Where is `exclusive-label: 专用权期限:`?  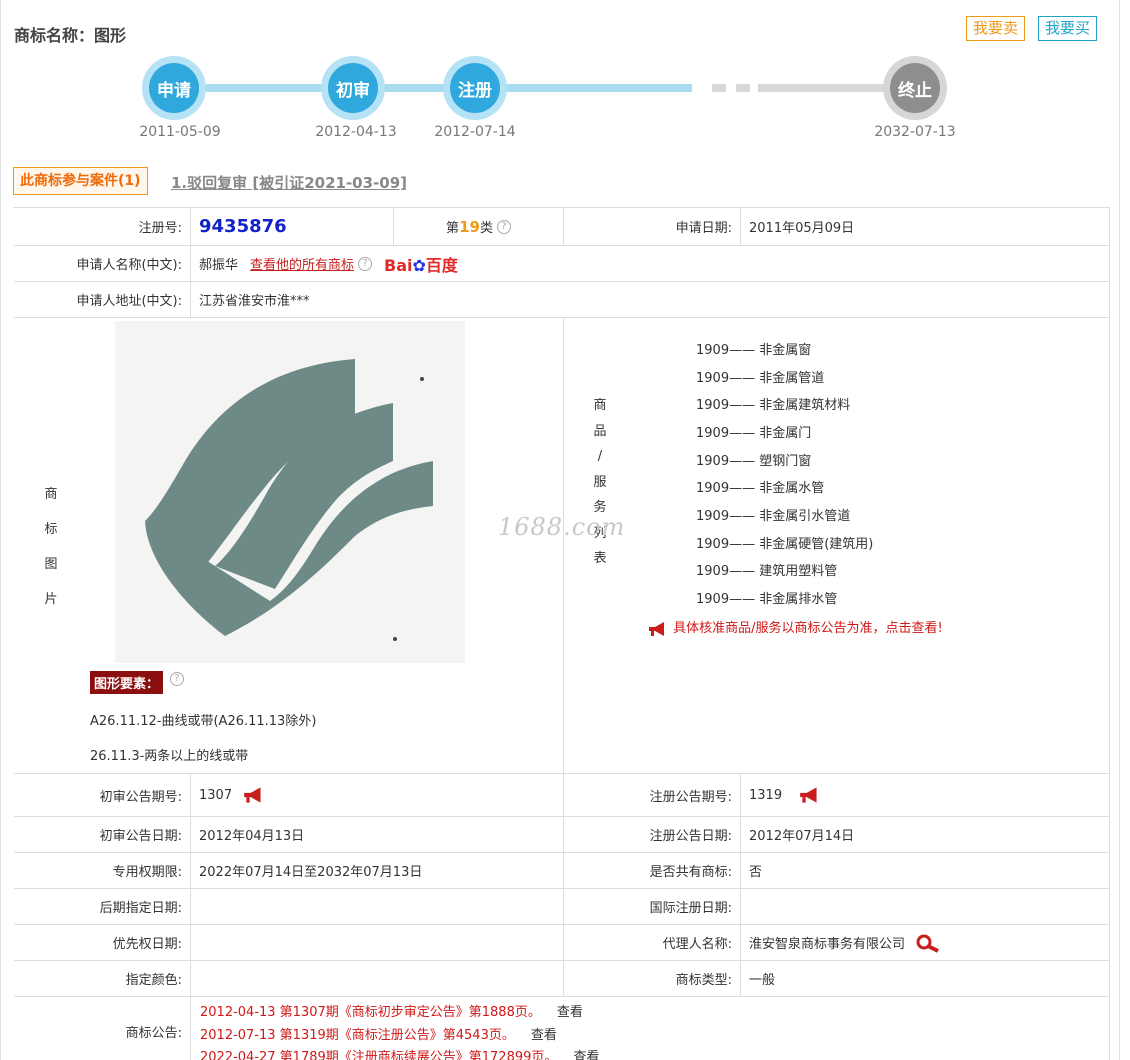 exclusive-label: 专用权期限: is located at coordinates (102, 871).